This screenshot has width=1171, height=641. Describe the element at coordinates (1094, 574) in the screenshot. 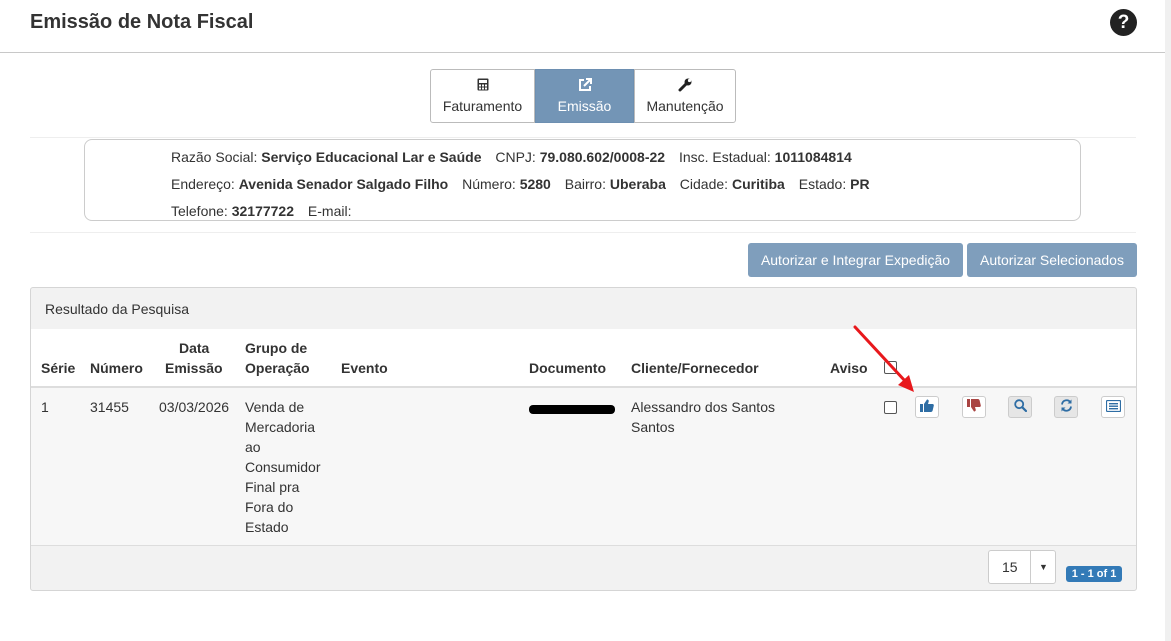

I see `pagination-range-badge: 1 - 1 of 1` at that location.